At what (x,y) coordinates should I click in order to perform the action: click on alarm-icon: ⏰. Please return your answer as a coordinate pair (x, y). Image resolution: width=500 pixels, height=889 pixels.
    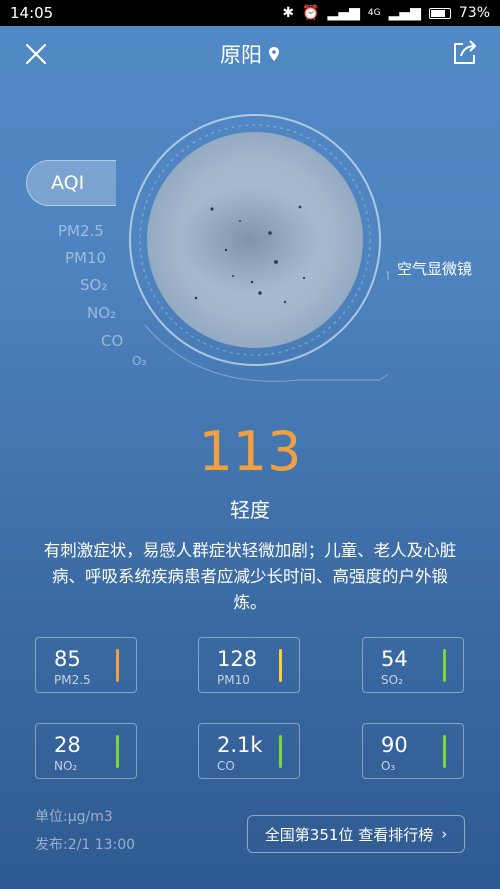
    Looking at the image, I should click on (311, 13).